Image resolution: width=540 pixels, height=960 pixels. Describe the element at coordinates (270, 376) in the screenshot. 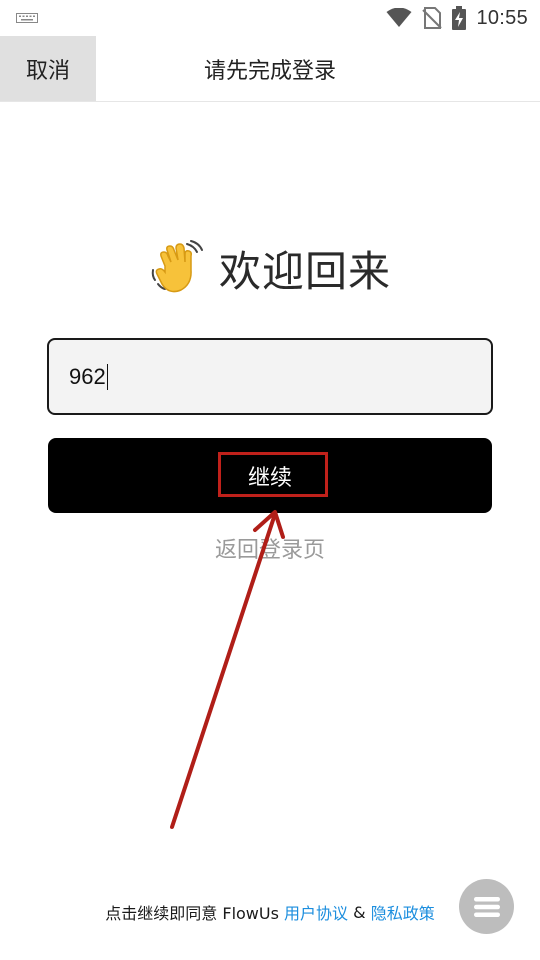

I see `verification-code-input: 962` at that location.